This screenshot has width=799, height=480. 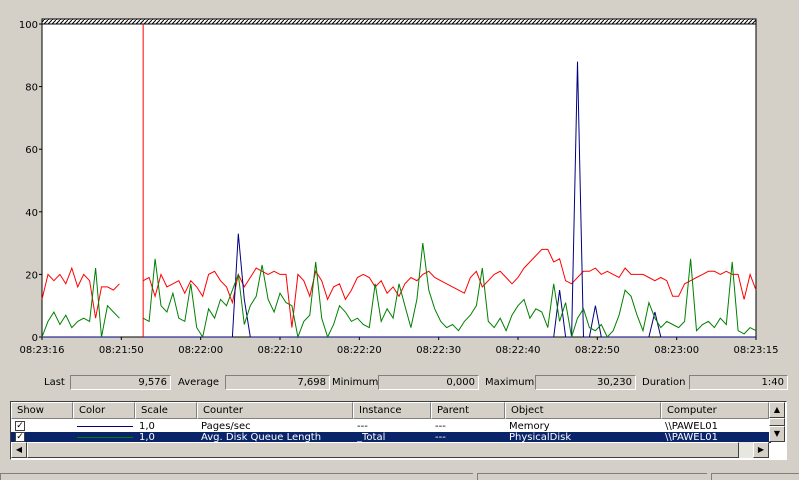 I want to click on x-tick-label: 08:22:50, so click(x=597, y=350).